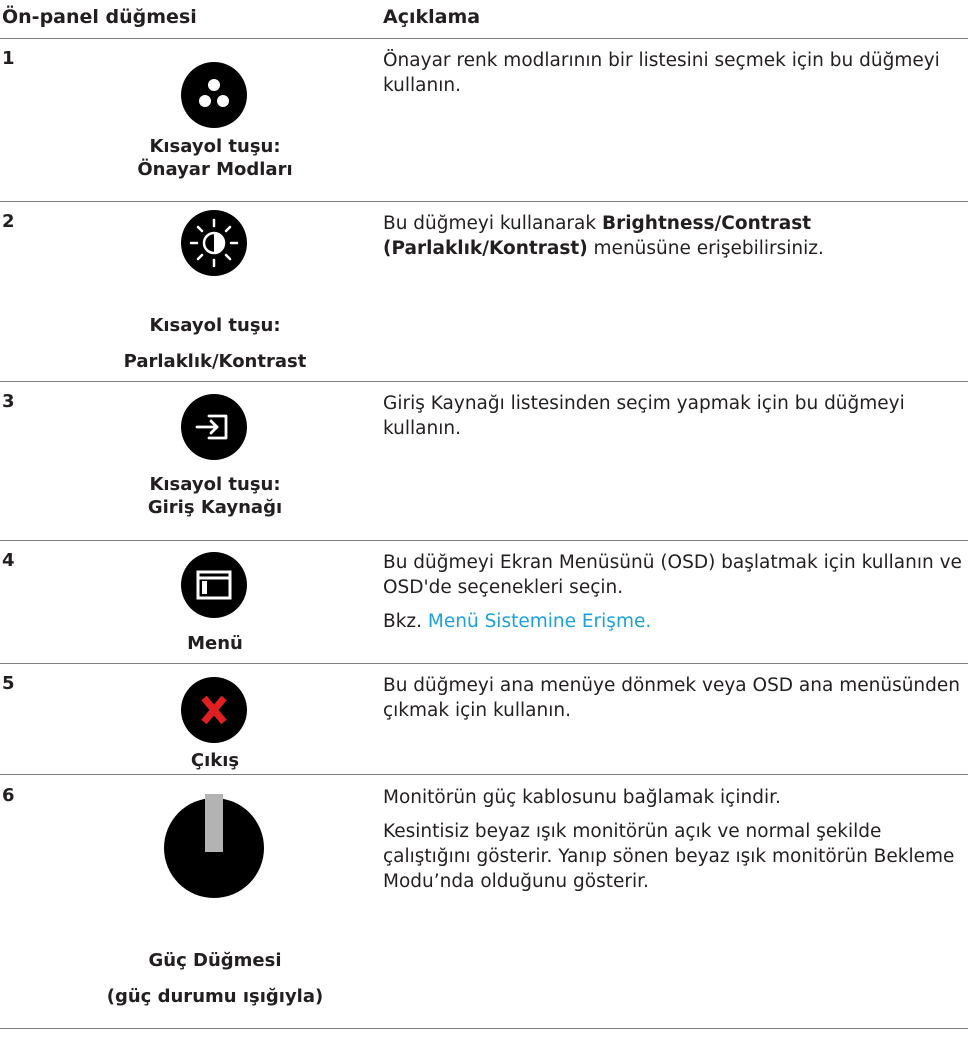  Describe the element at coordinates (214, 845) in the screenshot. I see `power-button-icon` at that location.